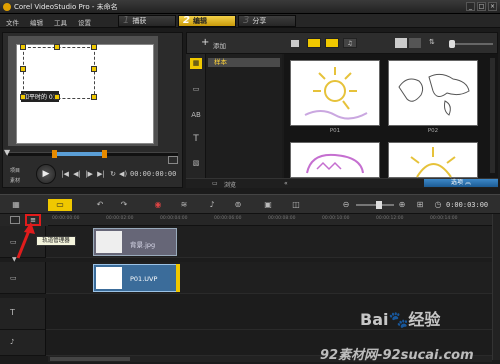 Image resolution: width=500 pixels, height=364 pixels. Describe the element at coordinates (7, 152) in the screenshot. I see `playhead-icon: ▼` at that location.